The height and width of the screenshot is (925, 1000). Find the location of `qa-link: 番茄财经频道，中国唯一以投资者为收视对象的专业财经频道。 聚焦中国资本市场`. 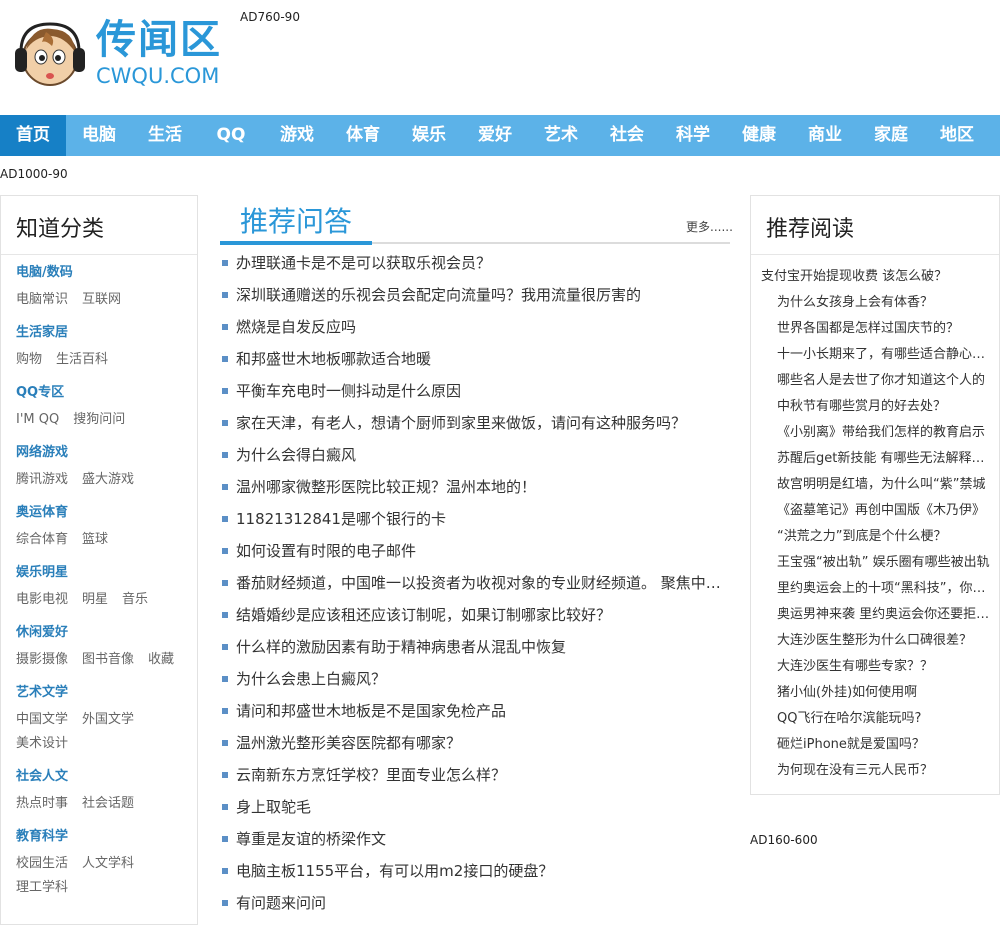

qa-link: 番茄财经频道，中国唯一以投资者为收视对象的专业财经频道。 聚焦中国资本市场 is located at coordinates (484, 583).